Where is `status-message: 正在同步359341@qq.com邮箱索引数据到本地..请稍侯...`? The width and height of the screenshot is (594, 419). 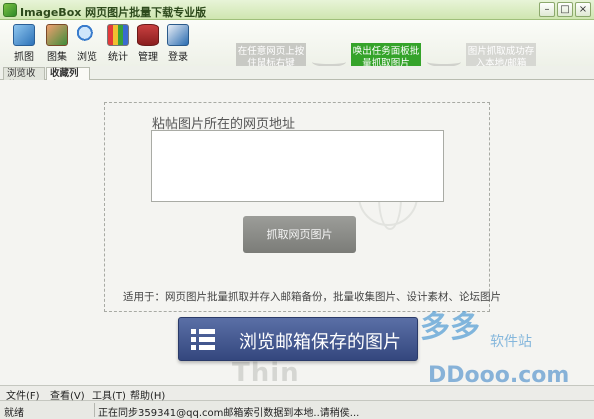
status-message: 正在同步359341@qq.com邮箱索引数据到本地..请稍侯... is located at coordinates (229, 413).